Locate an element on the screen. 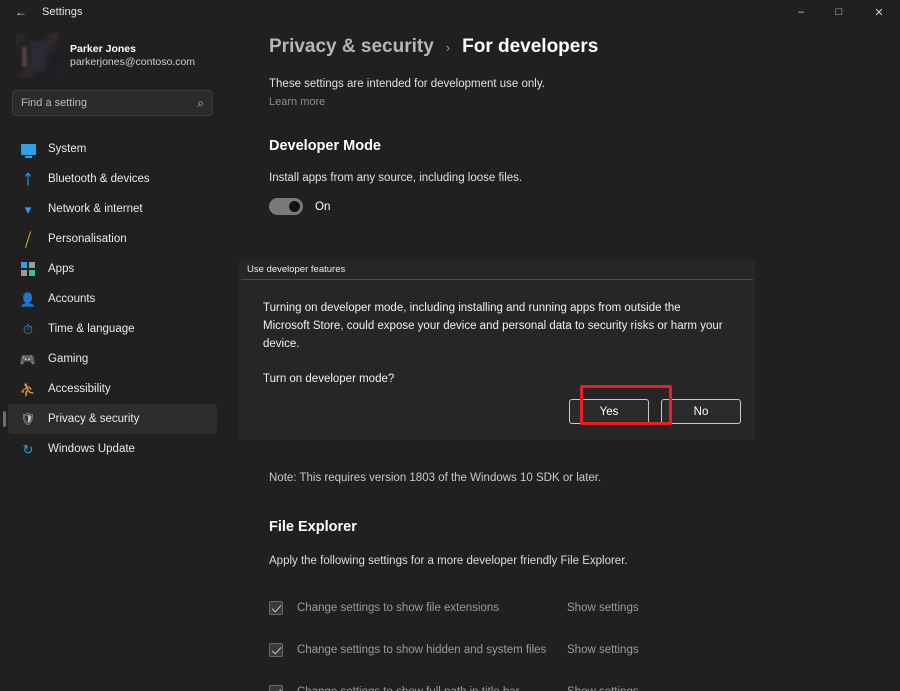  breadcrumb-parent: Privacy & security is located at coordinates (351, 47).